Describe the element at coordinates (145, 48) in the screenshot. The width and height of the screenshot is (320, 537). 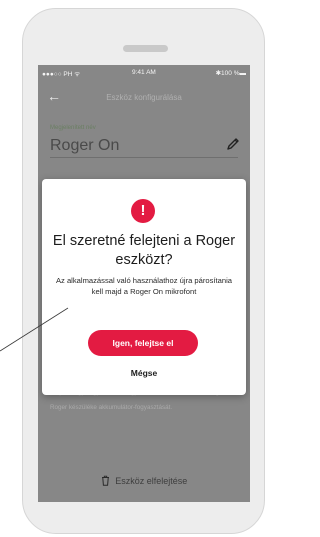
I see `phone-speaker` at that location.